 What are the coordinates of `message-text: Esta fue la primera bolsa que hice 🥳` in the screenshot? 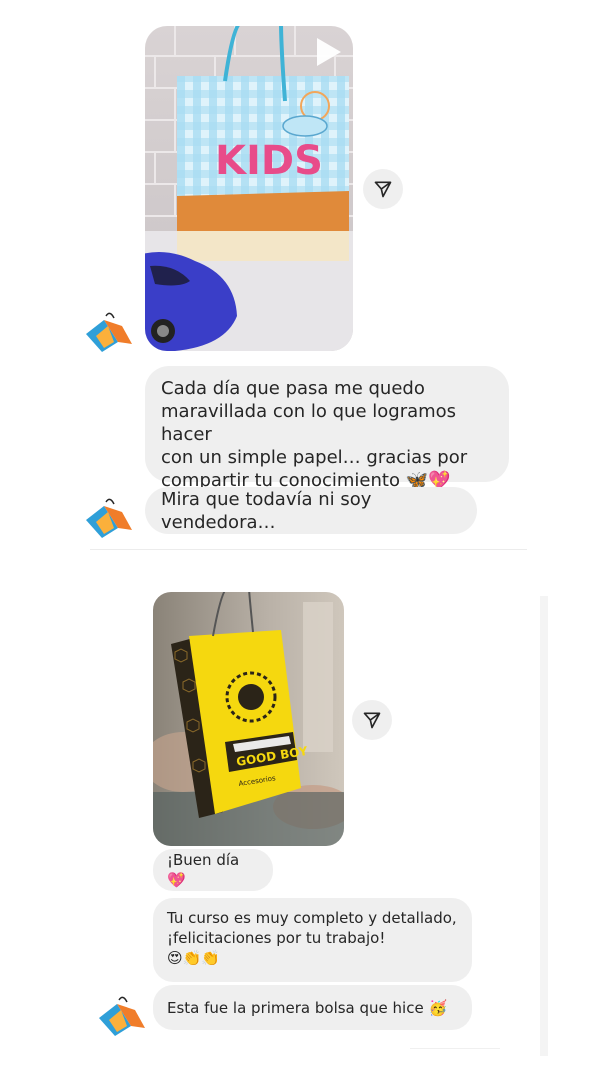 It's located at (307, 1007).